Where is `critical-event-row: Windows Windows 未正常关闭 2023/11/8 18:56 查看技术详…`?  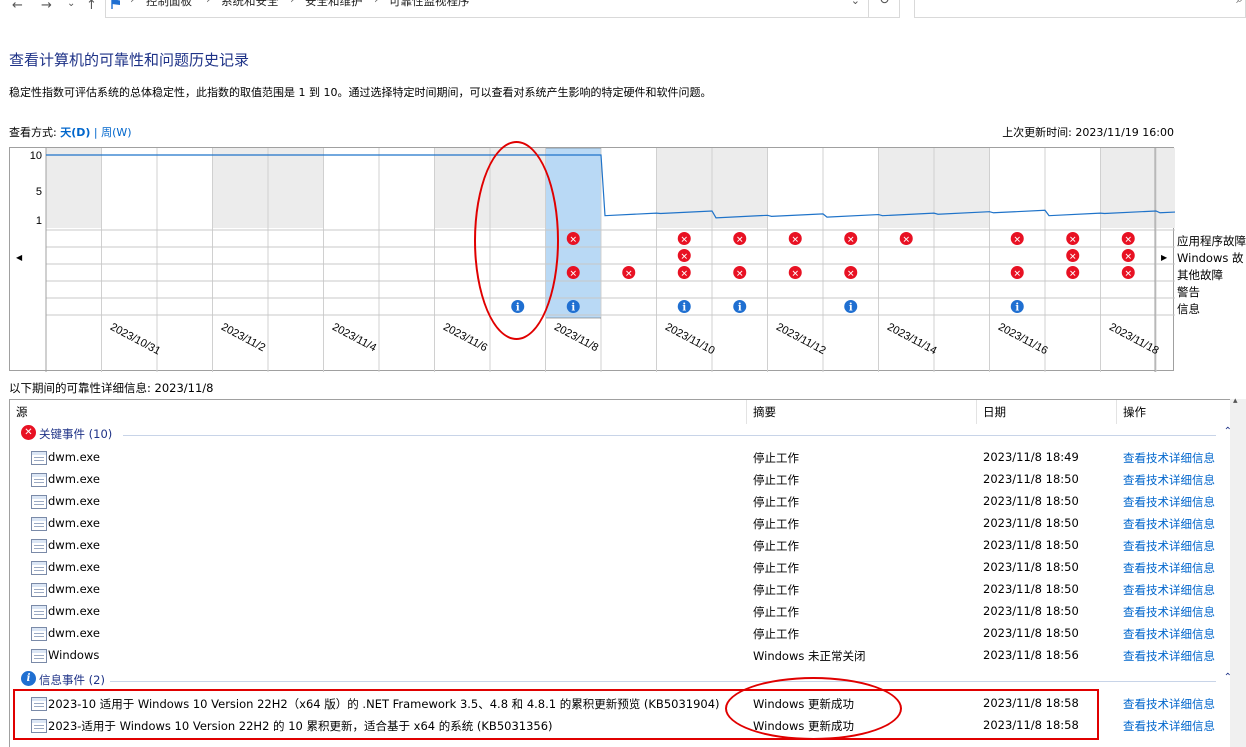
critical-event-row: Windows Windows 未正常关闭 2023/11/8 18:56 查看技术详… is located at coordinates (621, 656).